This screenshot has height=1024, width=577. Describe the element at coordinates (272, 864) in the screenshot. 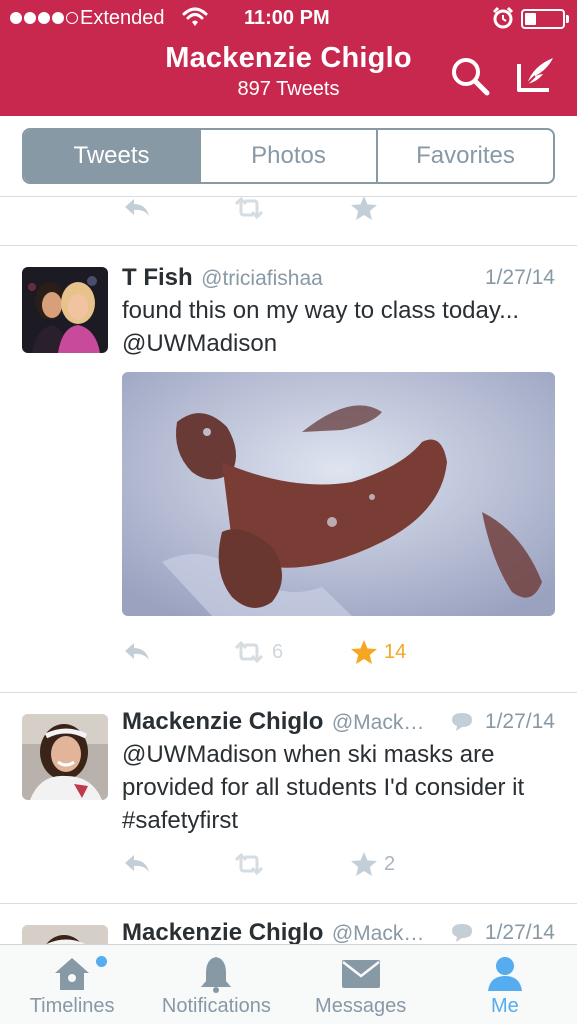

I see `tweet-actions: 2` at that location.